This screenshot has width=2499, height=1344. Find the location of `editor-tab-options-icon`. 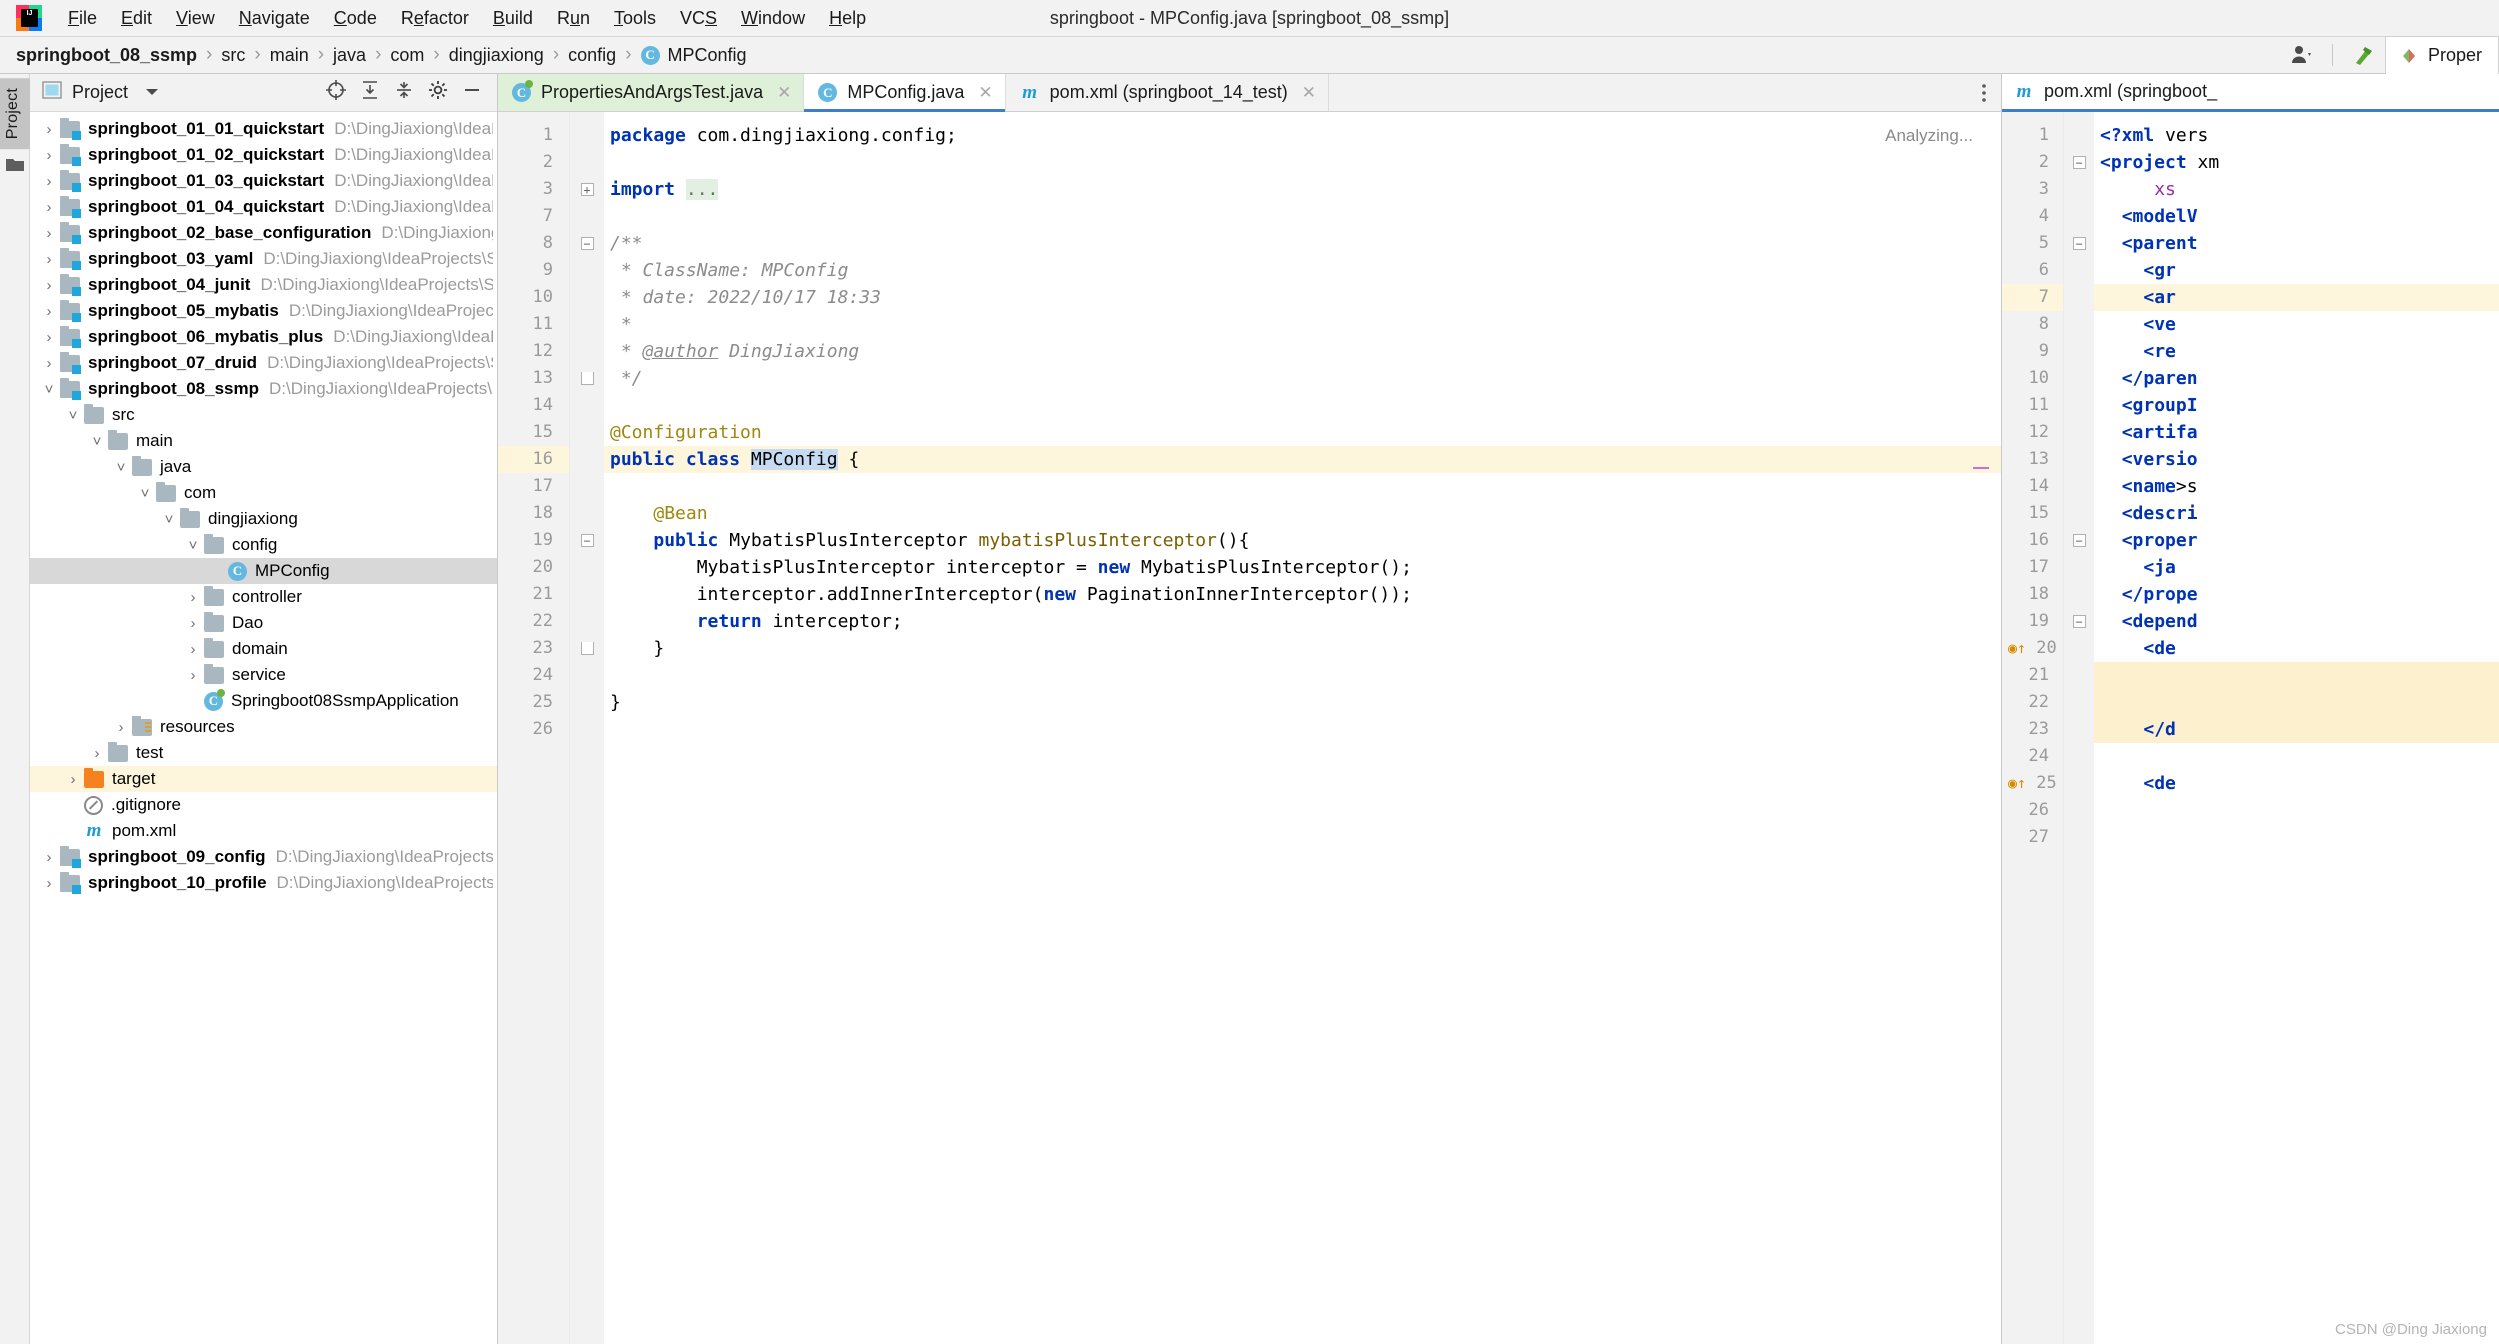

editor-tab-options-icon is located at coordinates (1984, 92).